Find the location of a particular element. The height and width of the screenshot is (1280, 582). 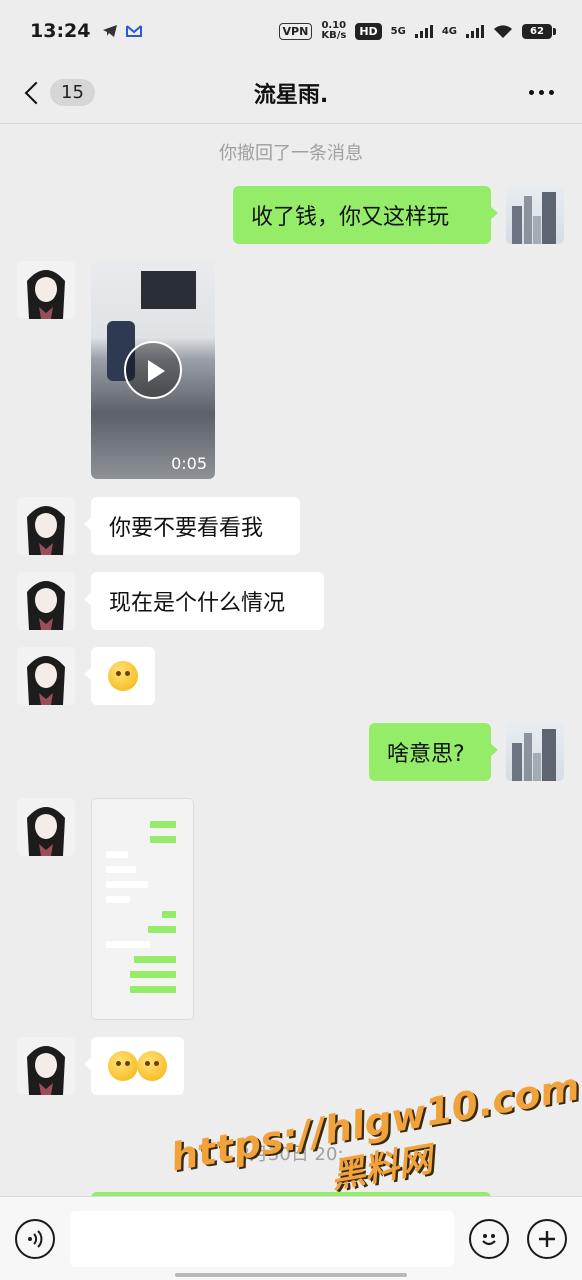

network-5g: 5G is located at coordinates (398, 31).